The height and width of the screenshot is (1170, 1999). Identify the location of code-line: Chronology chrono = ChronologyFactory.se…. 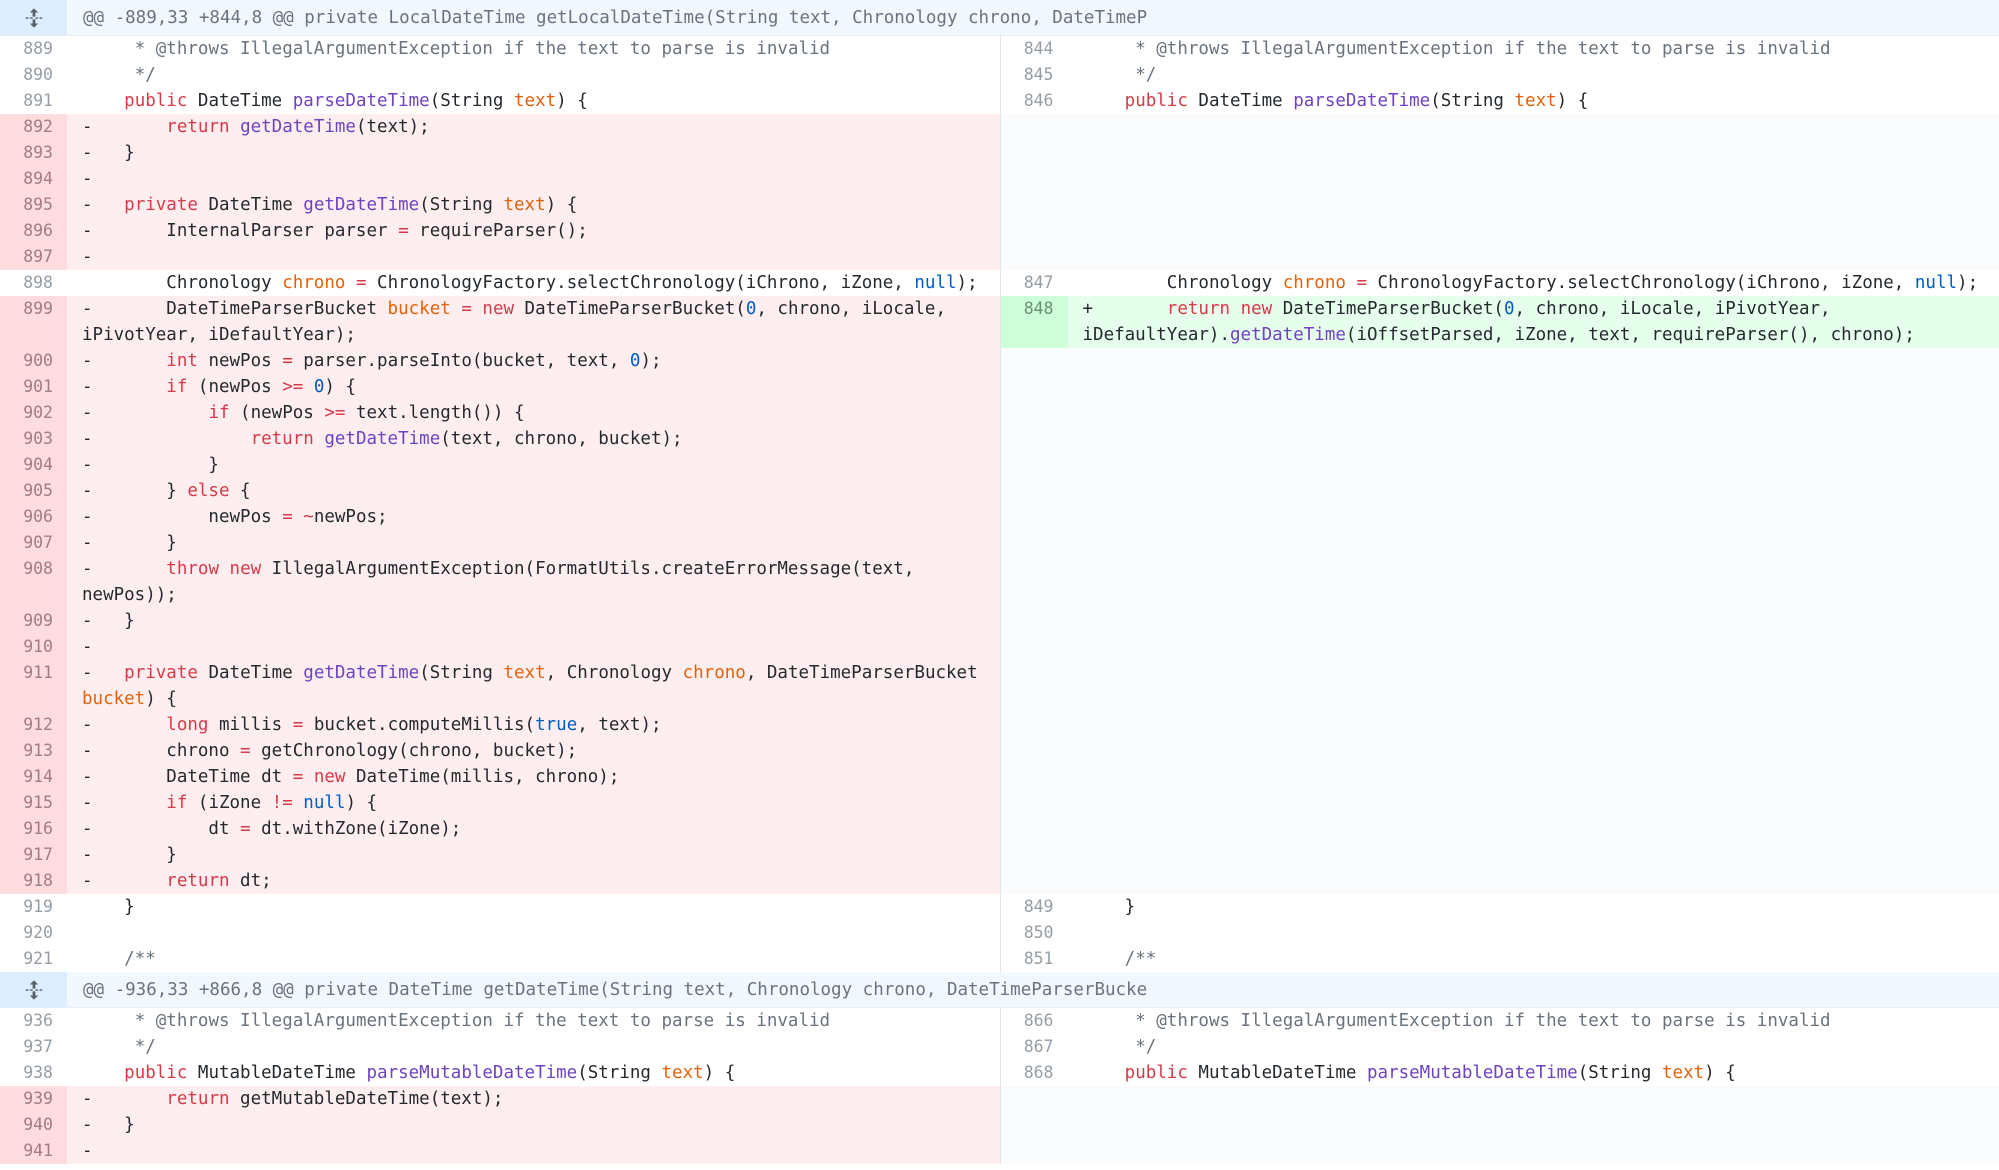
(530, 283).